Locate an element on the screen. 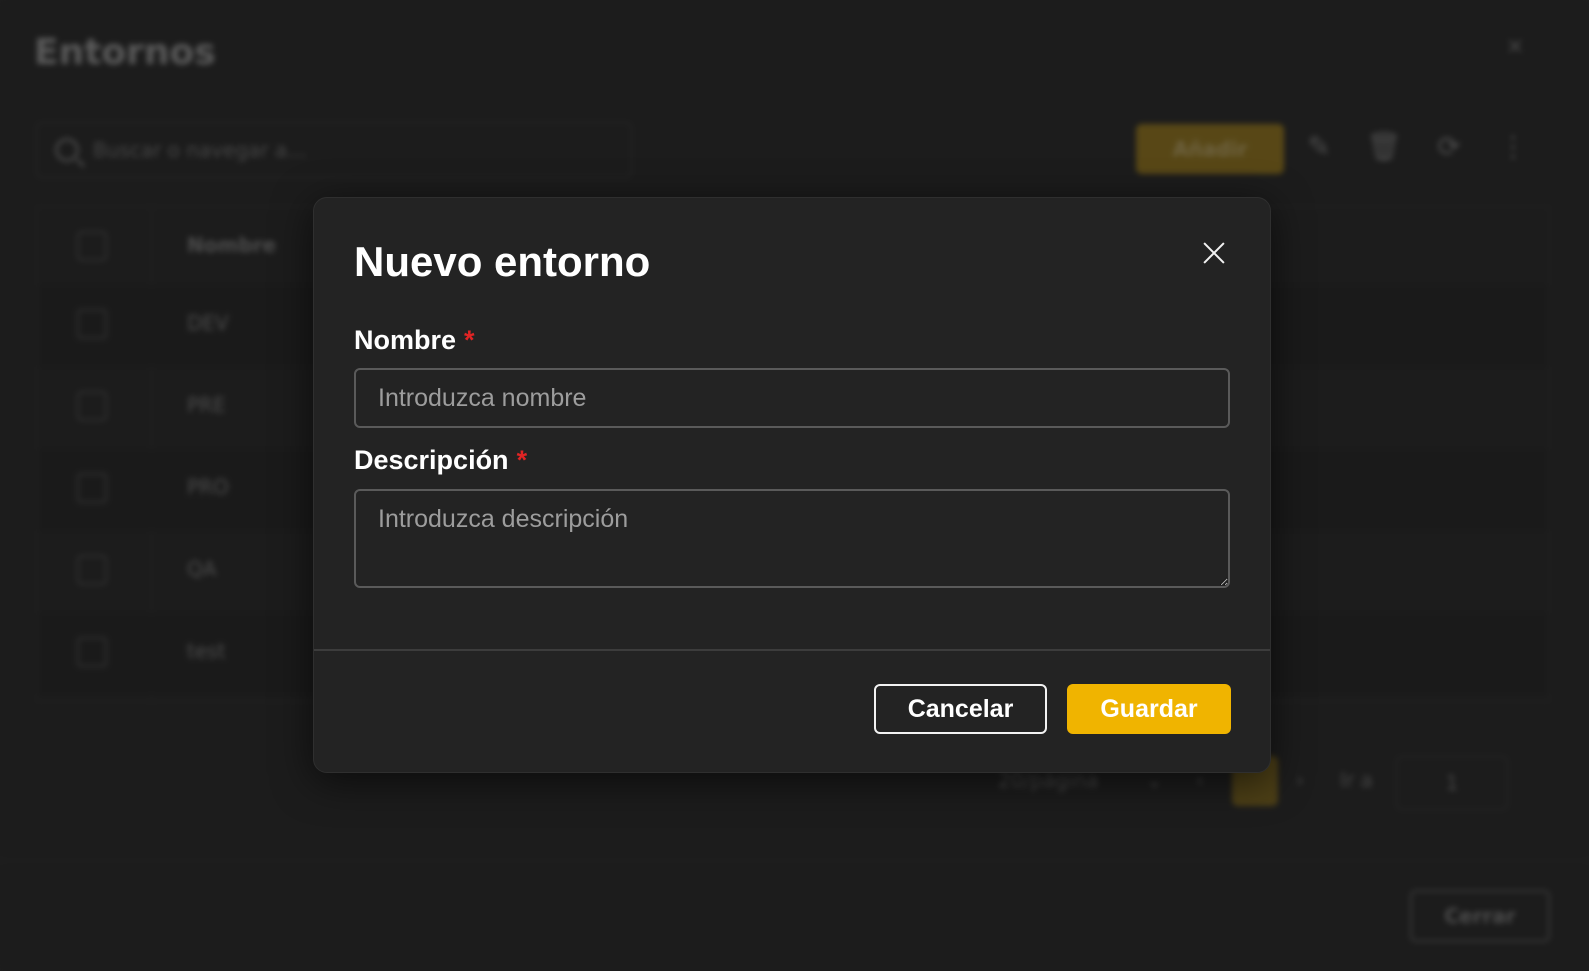 Image resolution: width=1589 pixels, height=971 pixels. description-label-text: Descripción is located at coordinates (431, 460).